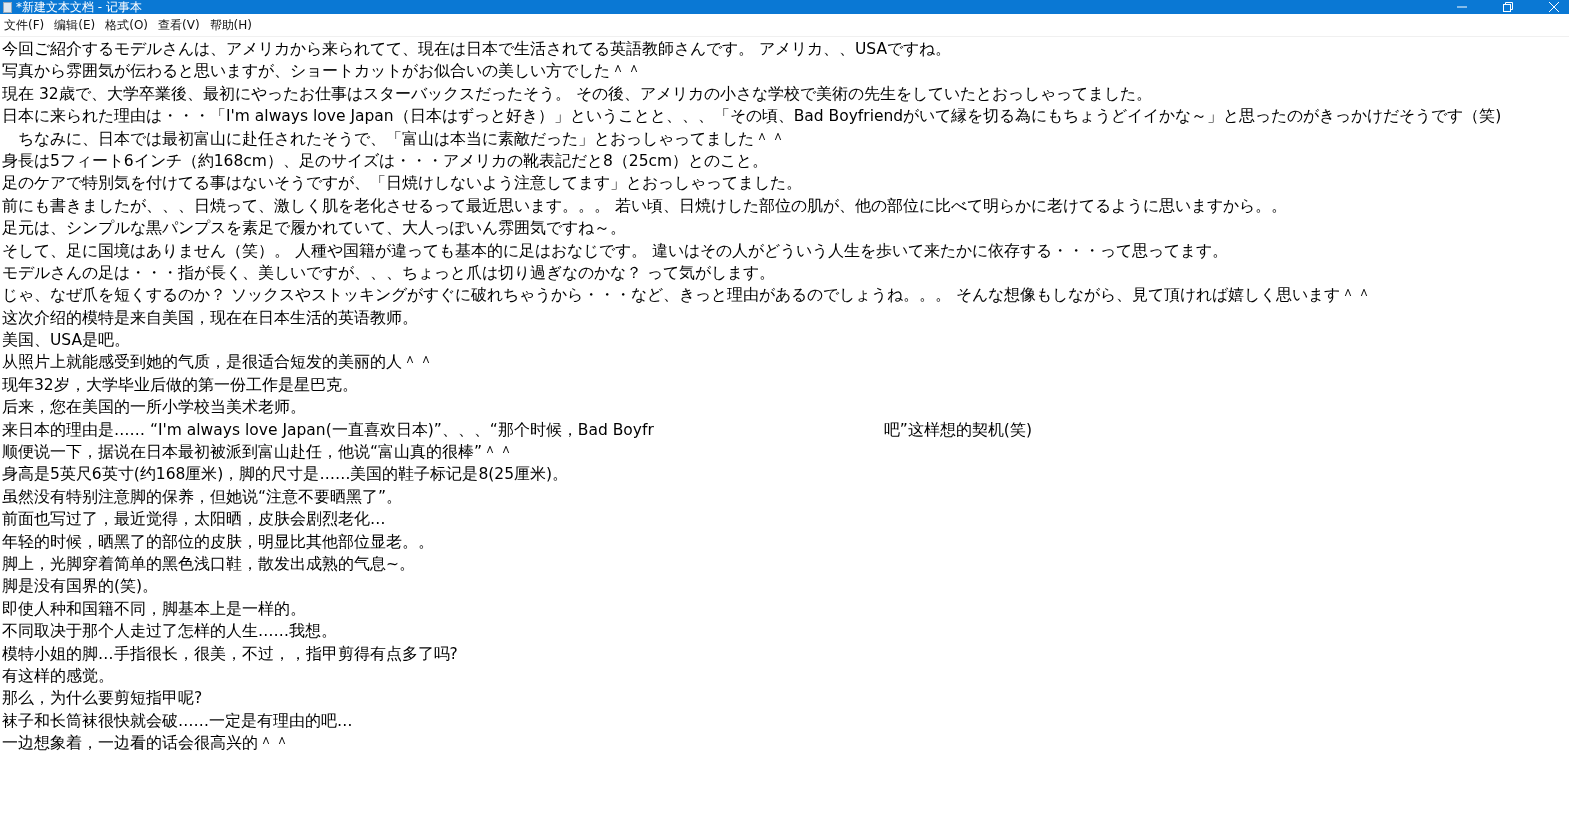 This screenshot has height=833, width=1569. I want to click on text-line: 前にも書きましたが、、、日焼って、激しく肌を老化させるって最近思います。。。 若い頃、日焼けした部位の肌が、他の部位に比べて明らかに老けてるように思いますから。。, so click(644, 206).